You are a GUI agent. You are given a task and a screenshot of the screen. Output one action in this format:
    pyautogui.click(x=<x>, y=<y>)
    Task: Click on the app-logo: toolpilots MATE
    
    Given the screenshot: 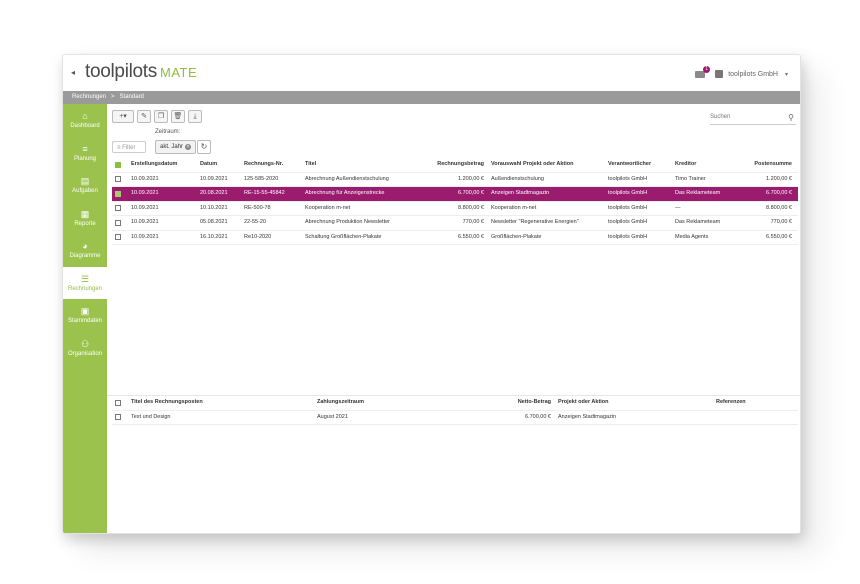 What is the action you would take?
    pyautogui.click(x=141, y=72)
    